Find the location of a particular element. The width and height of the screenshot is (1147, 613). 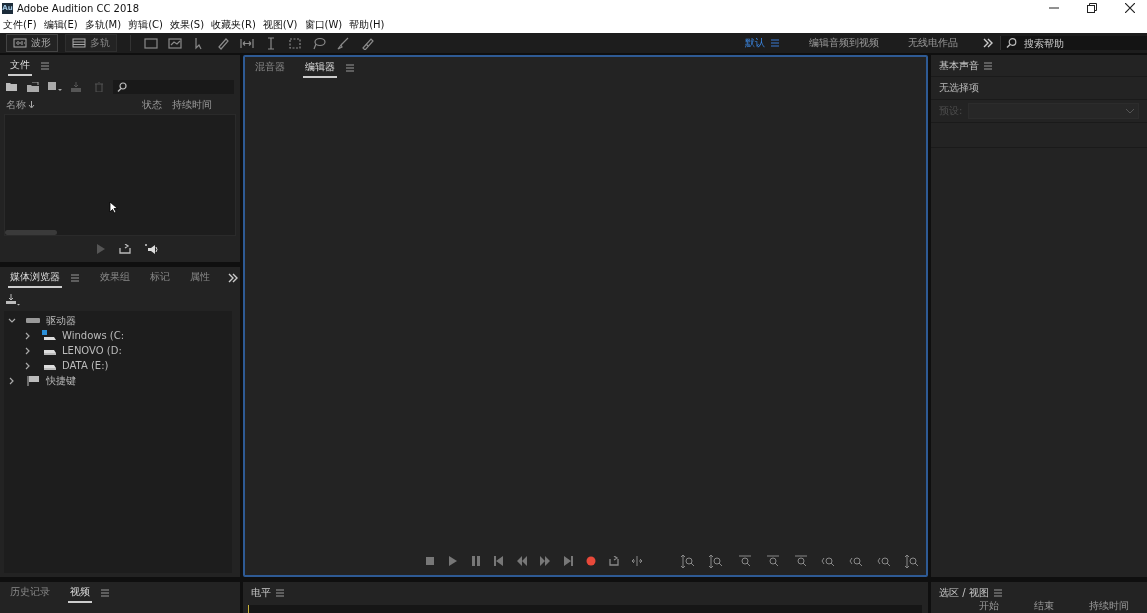

panel-tab: 属性 is located at coordinates (200, 277).